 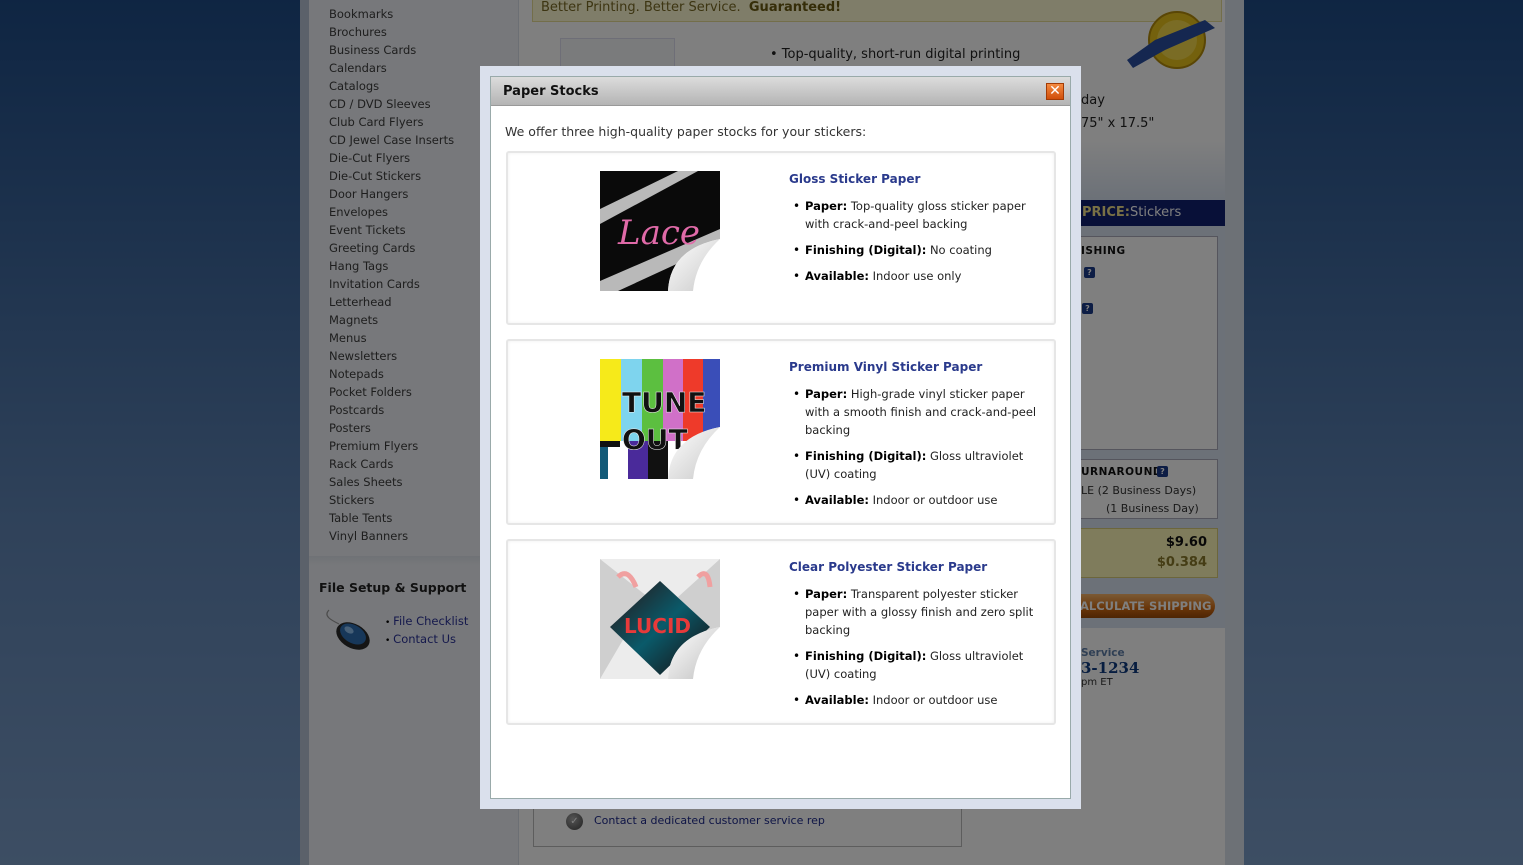 I want to click on sample-text: Lace, so click(x=658, y=233).